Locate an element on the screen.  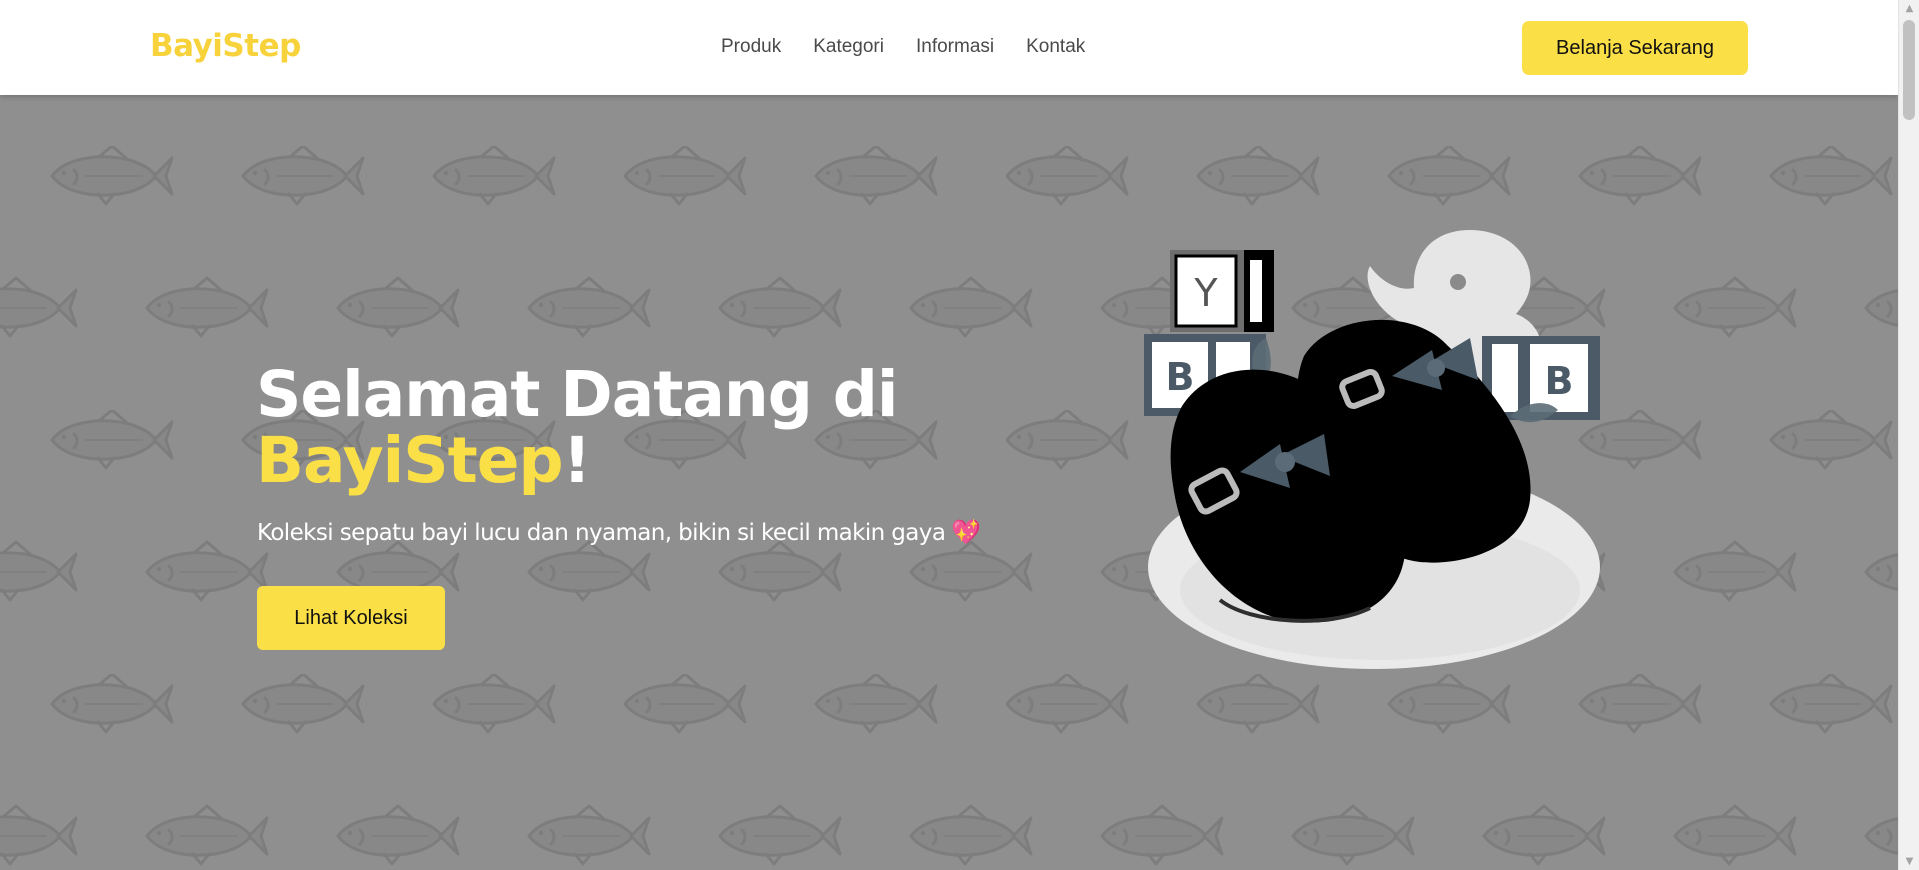
baby-shoes-illustration: Y B B is located at coordinates (1372, 449).